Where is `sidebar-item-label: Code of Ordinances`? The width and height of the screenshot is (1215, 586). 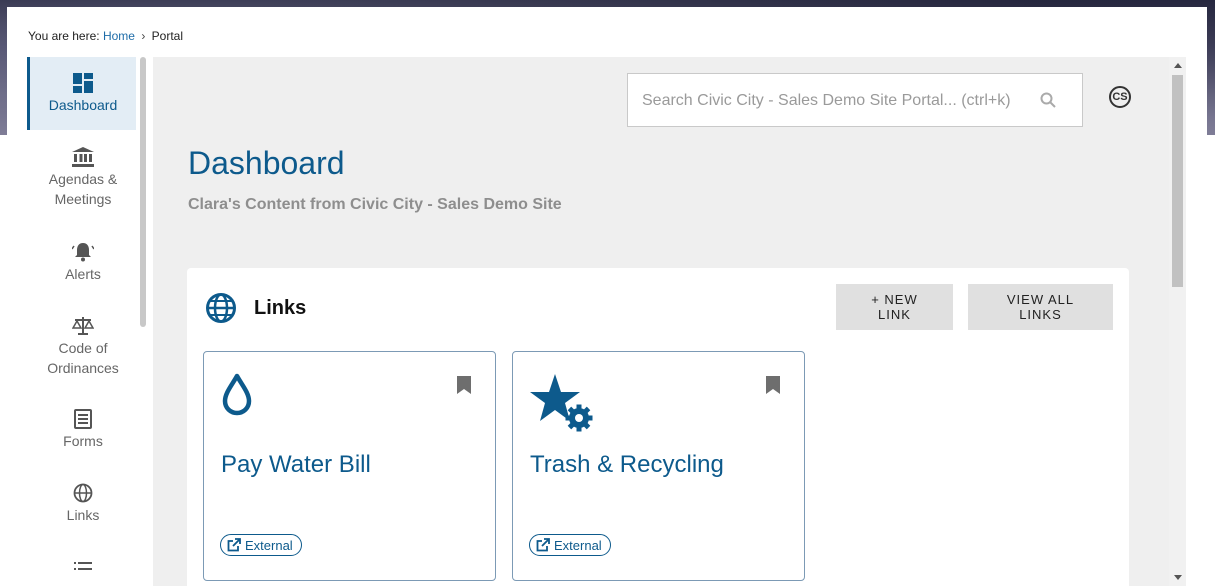
sidebar-item-label: Code of Ordinances is located at coordinates (83, 358).